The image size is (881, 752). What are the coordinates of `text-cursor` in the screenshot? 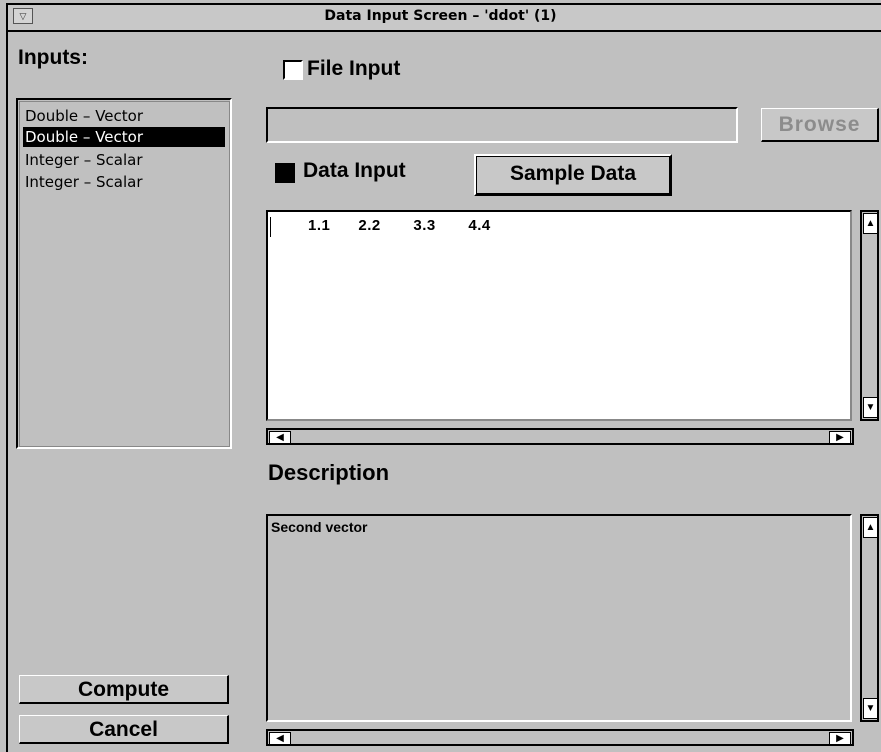 It's located at (270, 227).